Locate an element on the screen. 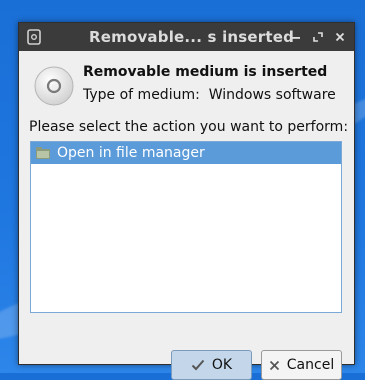  list-item-open-in-file-manager: Open in file manager is located at coordinates (186, 153).